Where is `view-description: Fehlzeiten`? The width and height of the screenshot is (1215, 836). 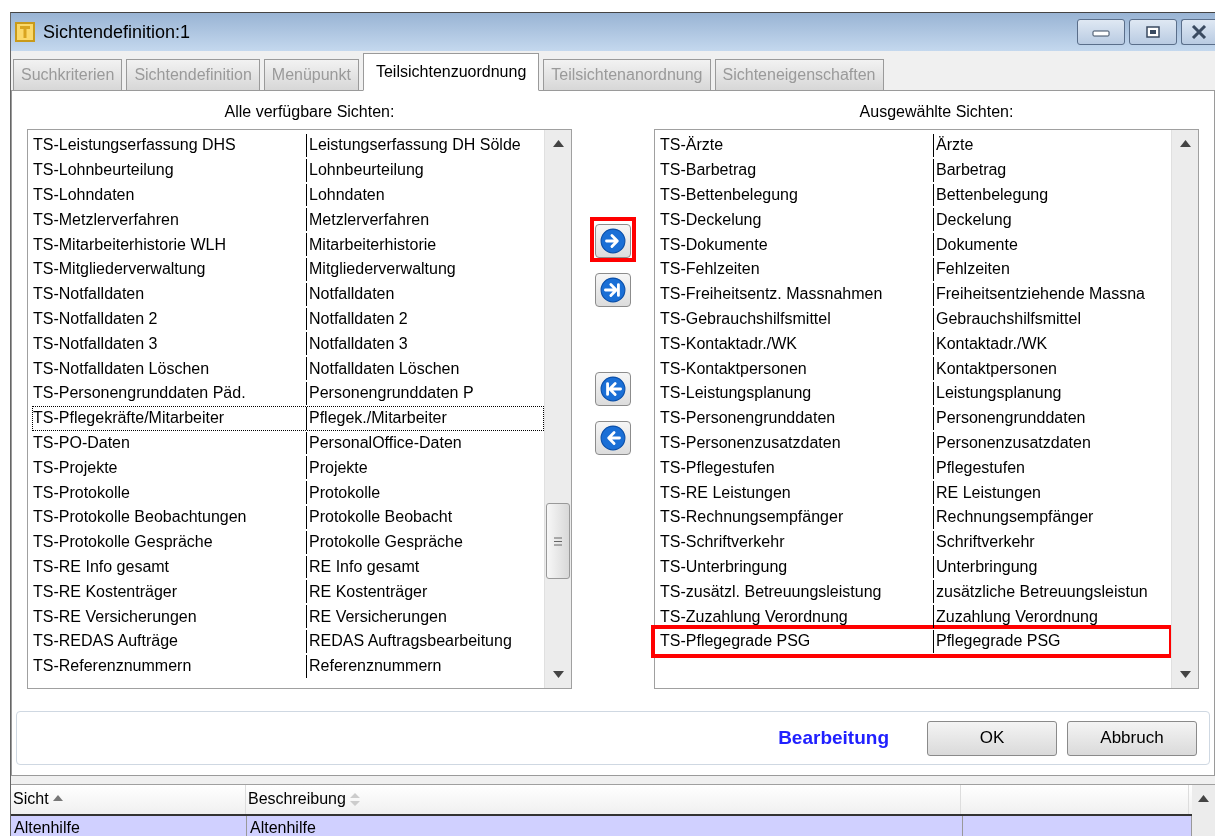 view-description: Fehlzeiten is located at coordinates (1051, 269).